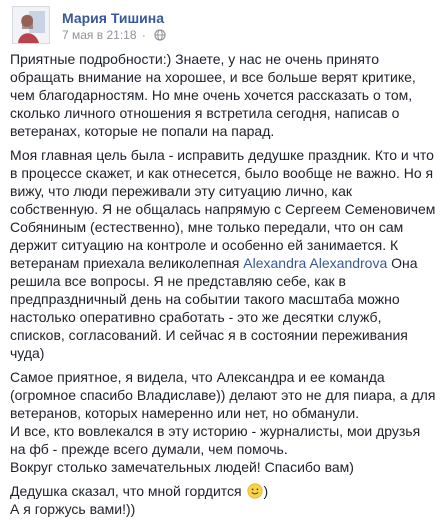  What do you see at coordinates (113, 18) in the screenshot?
I see `author-name: Мария Тишина` at bounding box center [113, 18].